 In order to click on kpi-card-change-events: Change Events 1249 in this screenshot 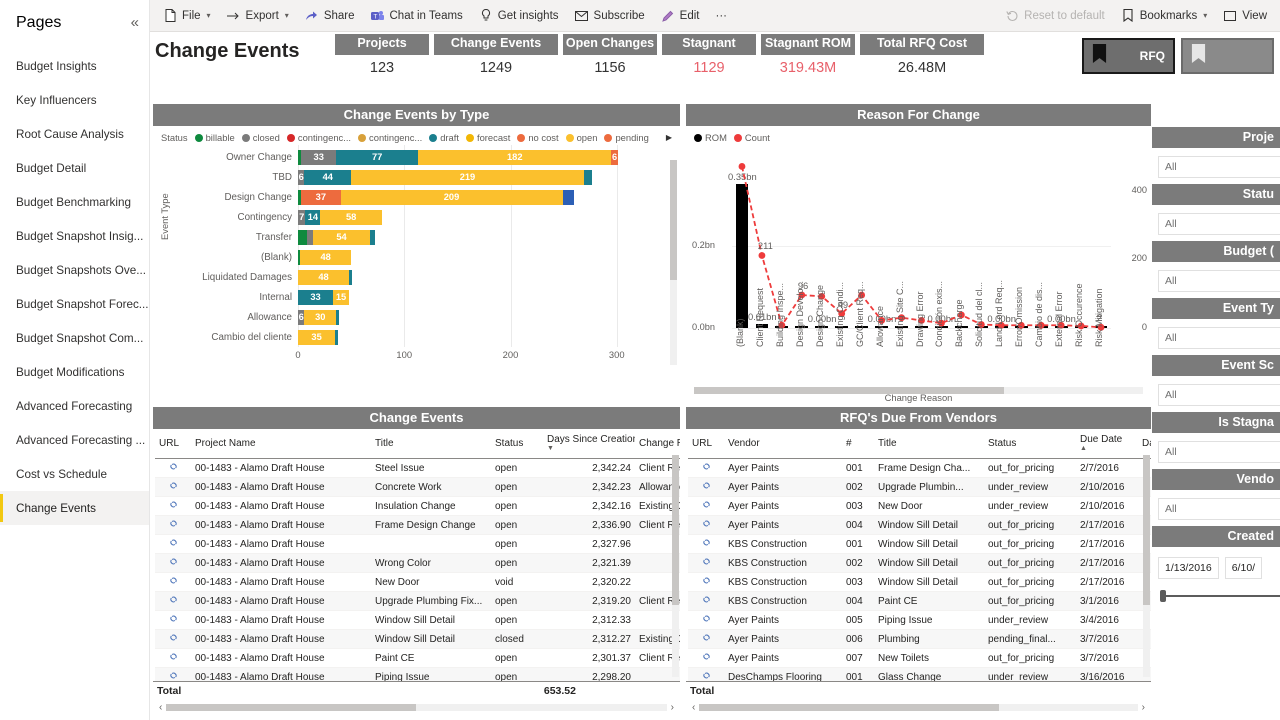, I will do `click(496, 55)`.